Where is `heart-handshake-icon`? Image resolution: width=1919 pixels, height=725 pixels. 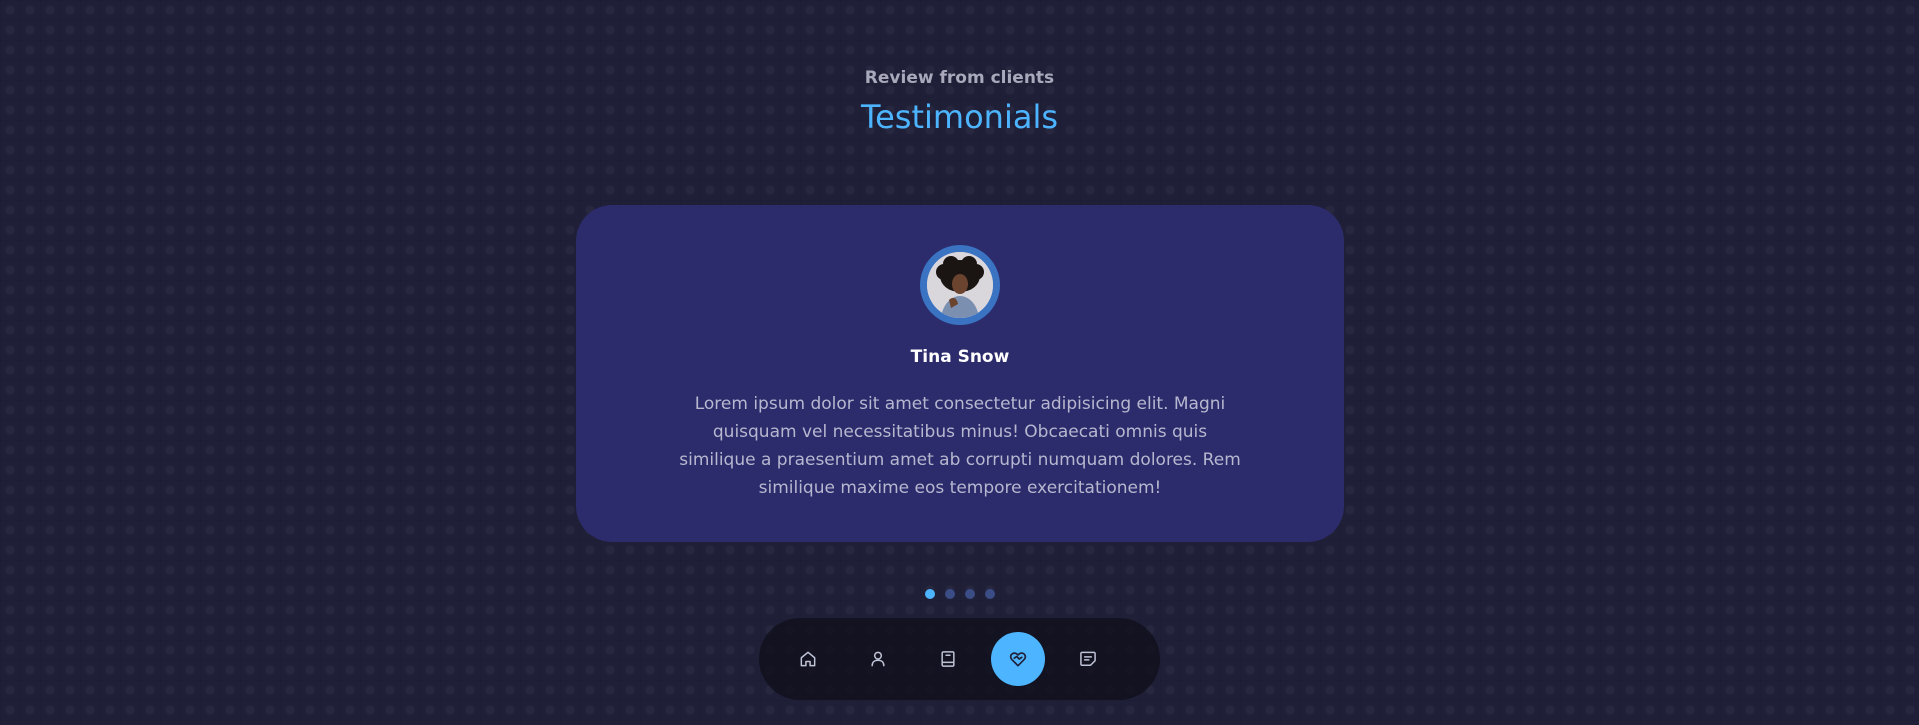
heart-handshake-icon is located at coordinates (1018, 659).